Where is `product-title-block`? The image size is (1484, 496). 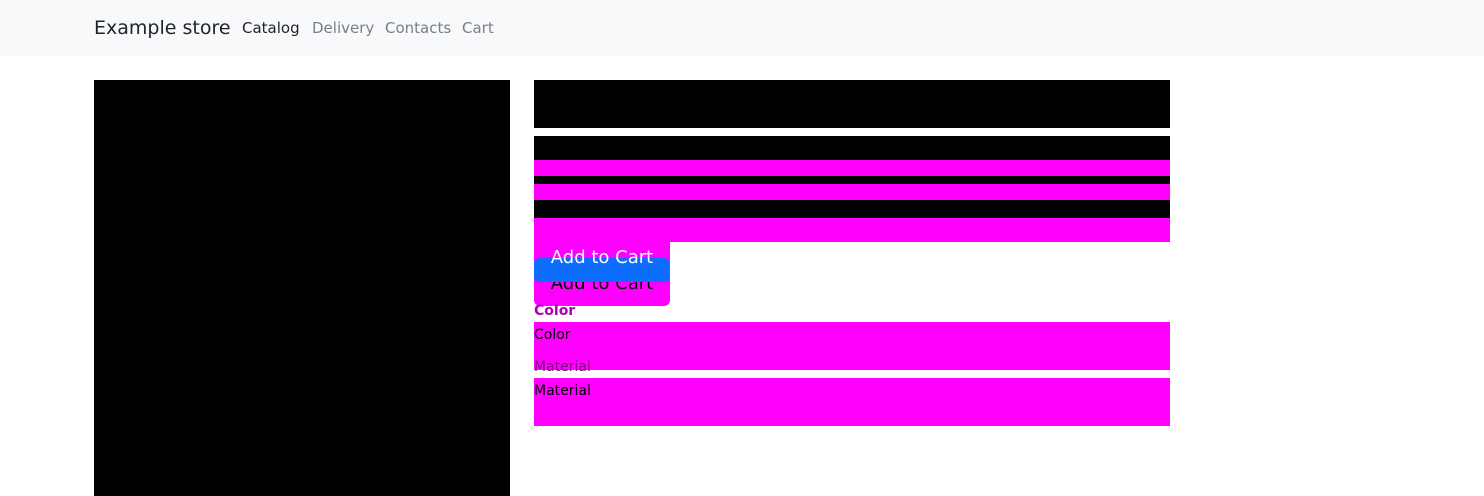 product-title-block is located at coordinates (852, 104).